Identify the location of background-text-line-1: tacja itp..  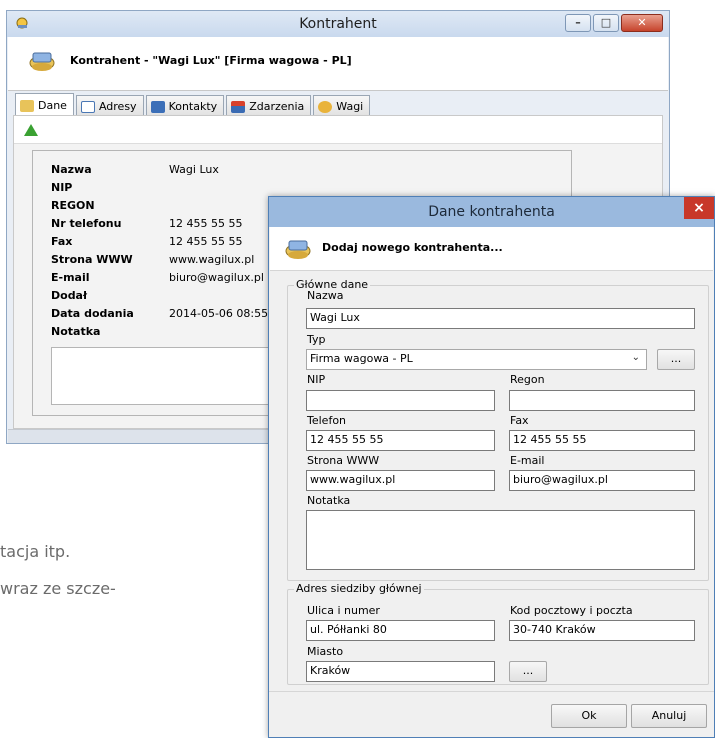
(35, 551).